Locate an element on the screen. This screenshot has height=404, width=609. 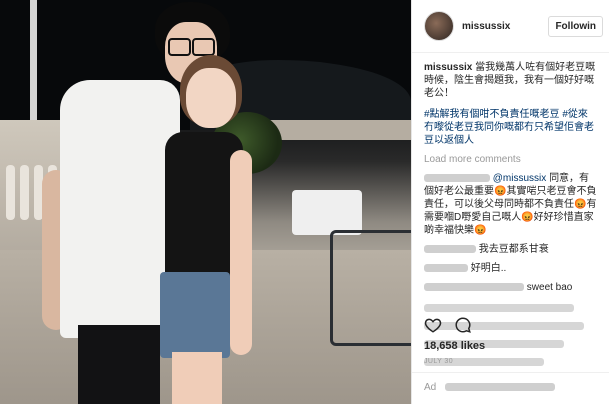
comment-text: 好明白.. is located at coordinates (488, 268).